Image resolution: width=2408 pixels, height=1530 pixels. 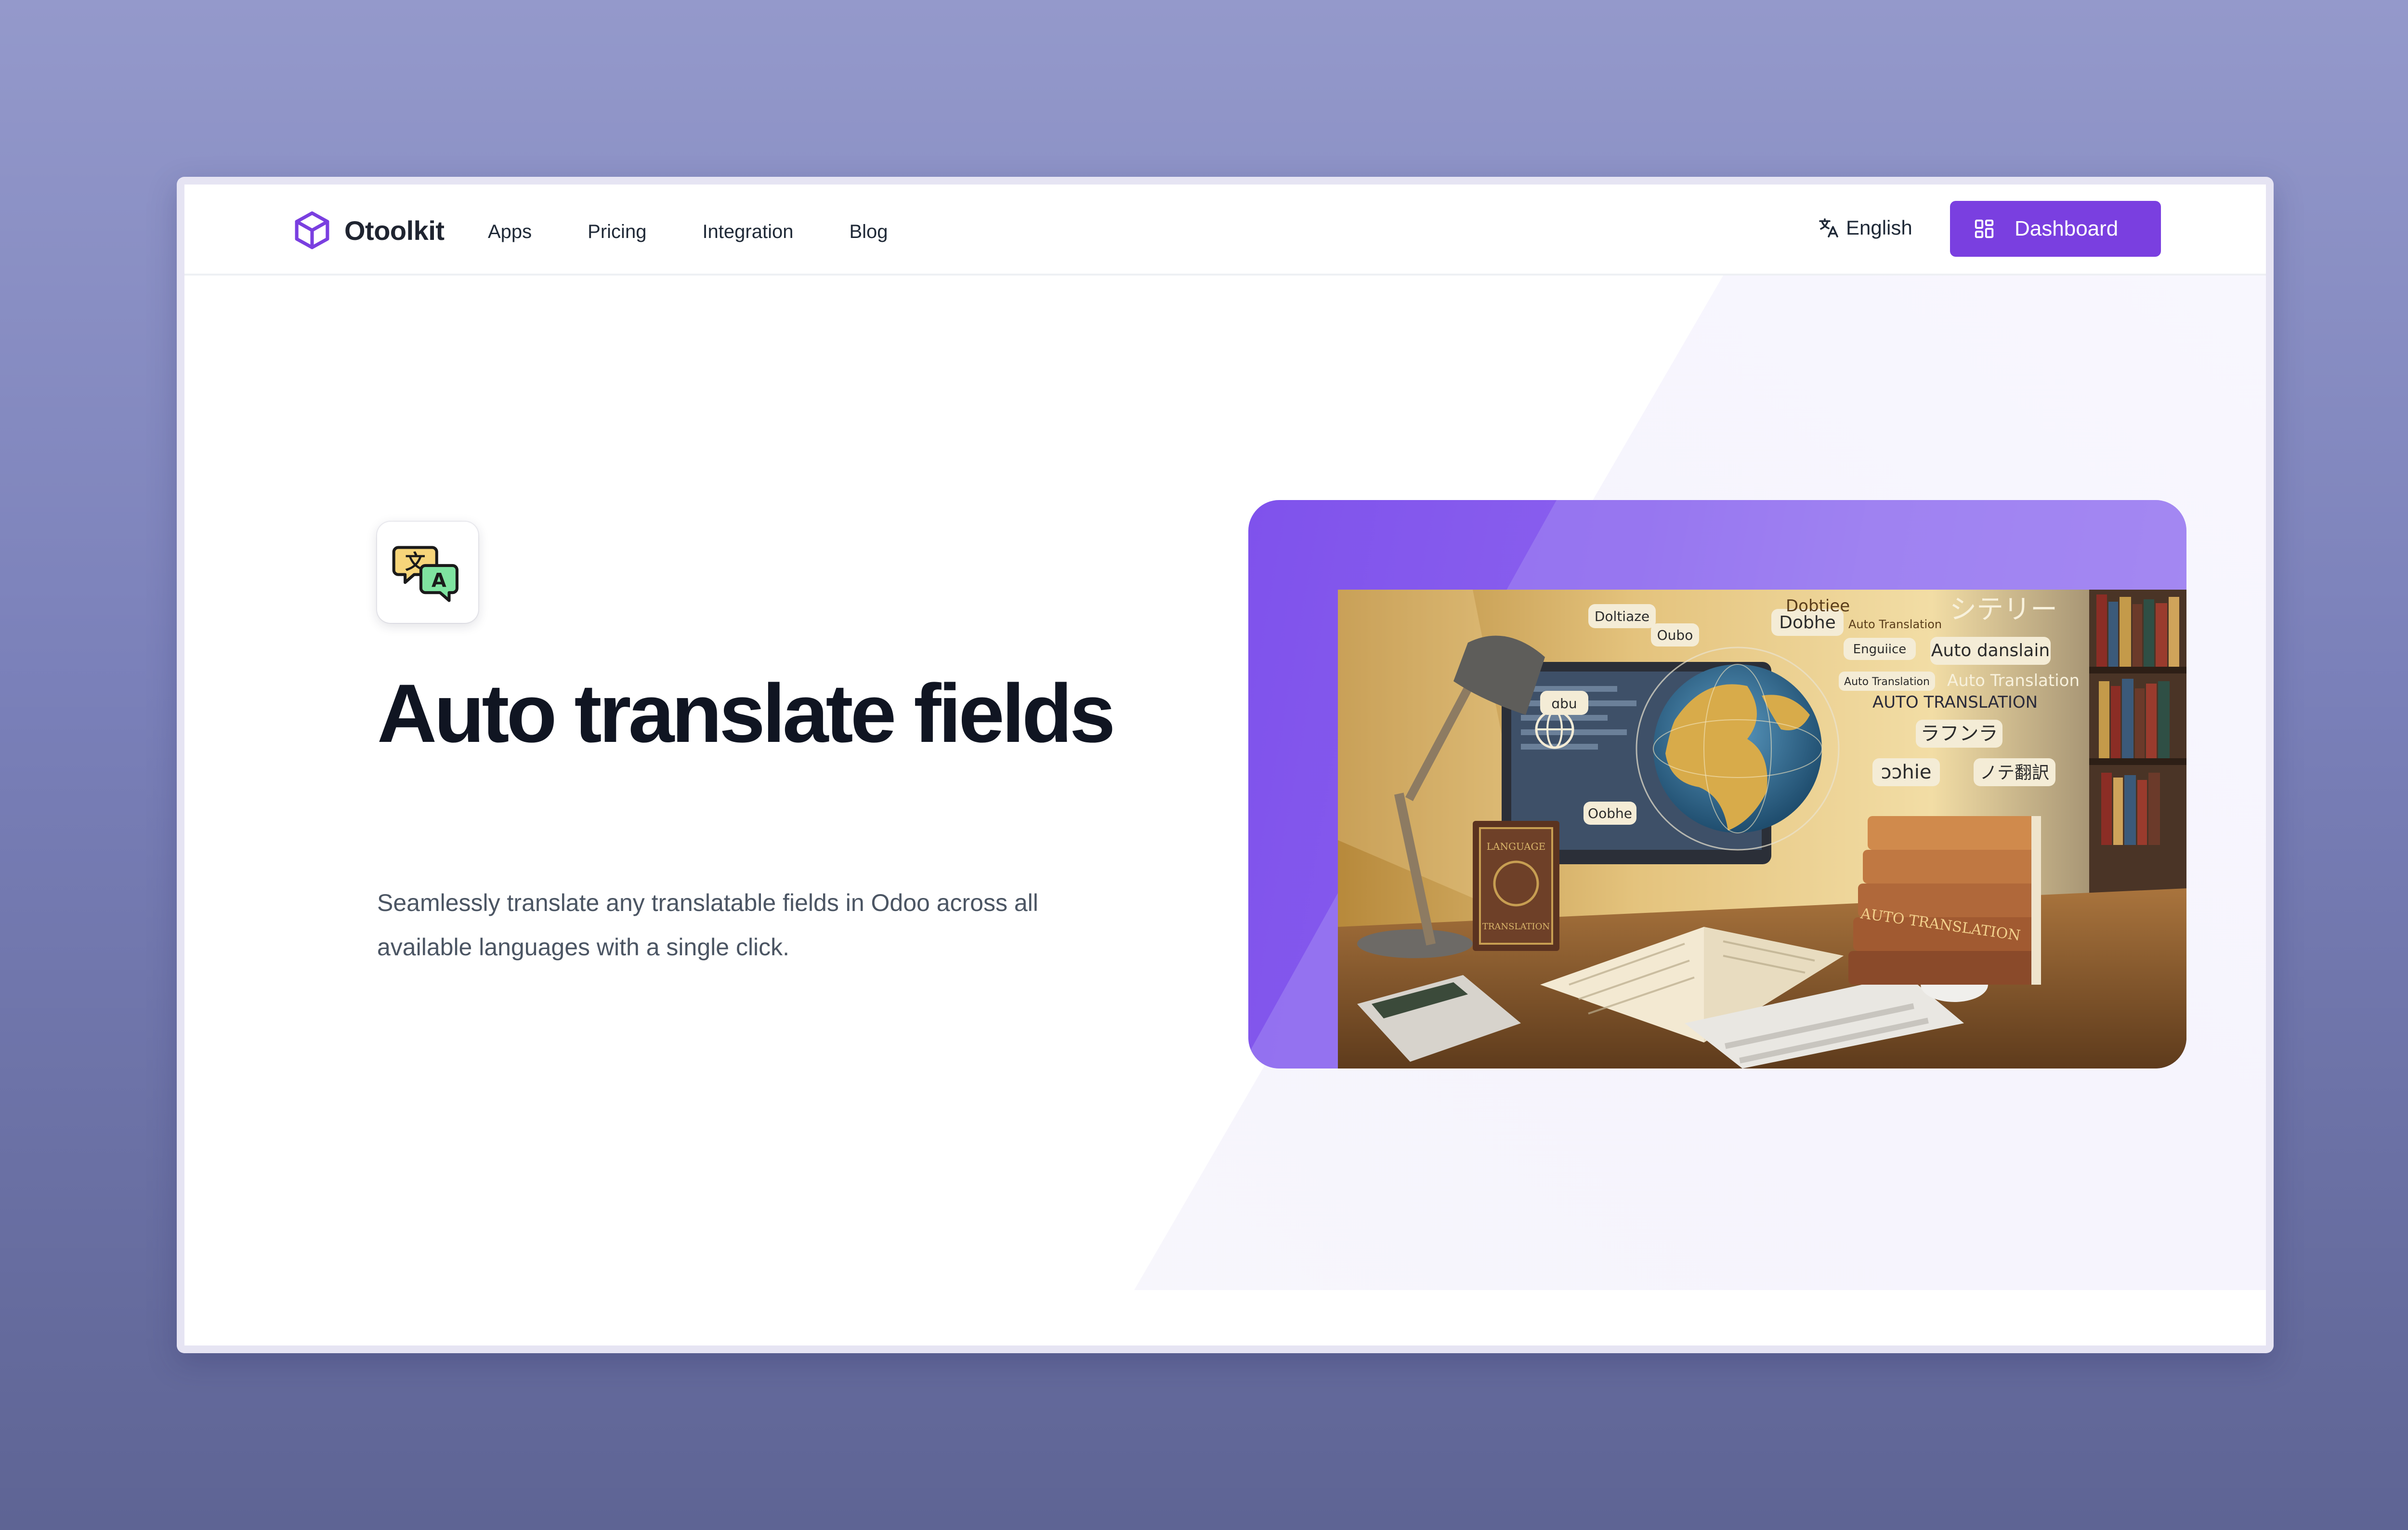 What do you see at coordinates (1516, 847) in the screenshot?
I see `book-label-language: LANGUAGE` at bounding box center [1516, 847].